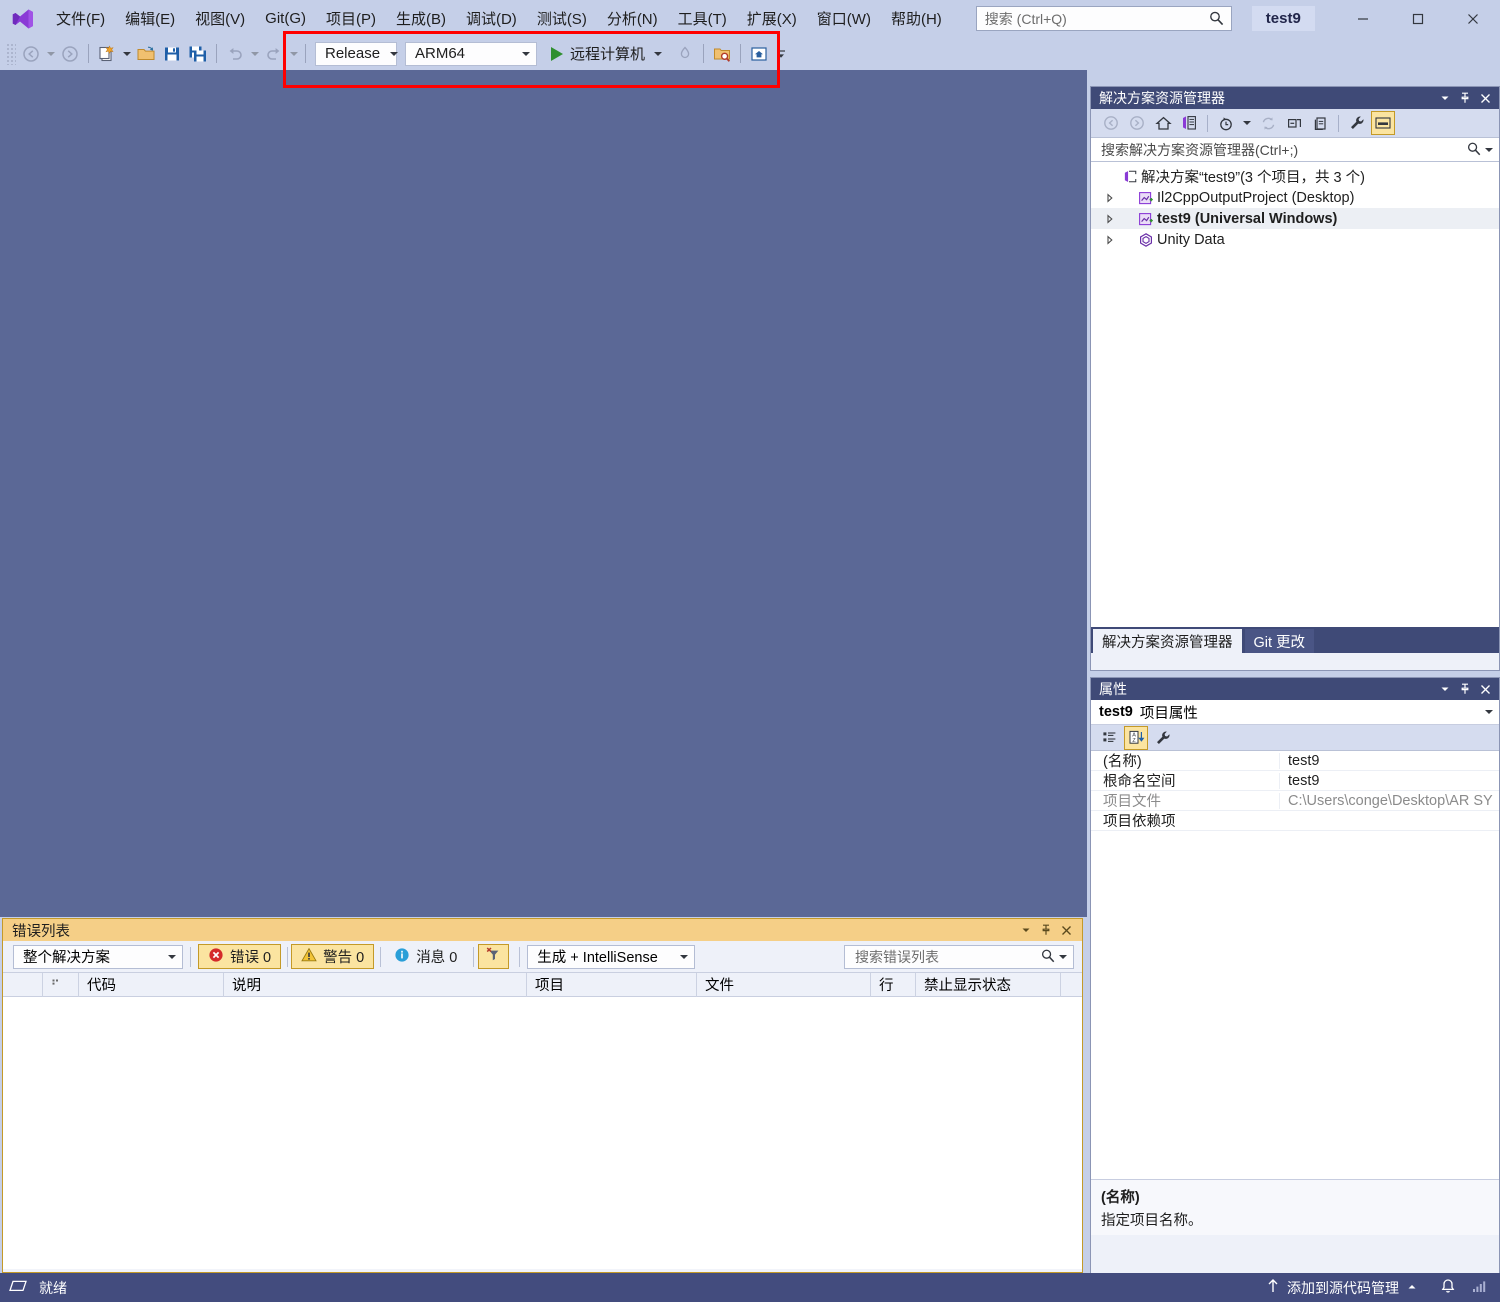  What do you see at coordinates (1163, 123) in the screenshot?
I see `home-icon` at bounding box center [1163, 123].